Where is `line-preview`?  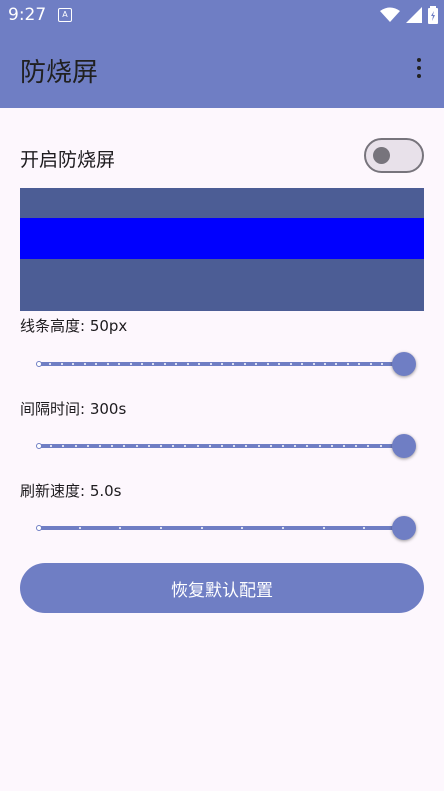 line-preview is located at coordinates (222, 249).